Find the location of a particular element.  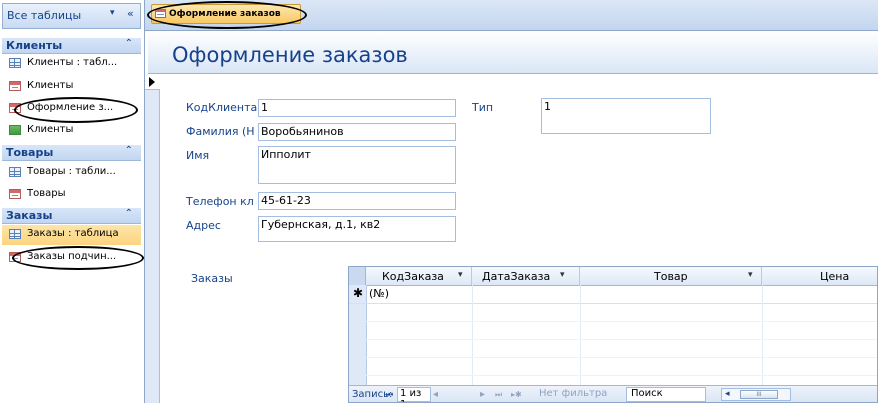

nav-item-clients-form: Клиенты is located at coordinates (71, 87).